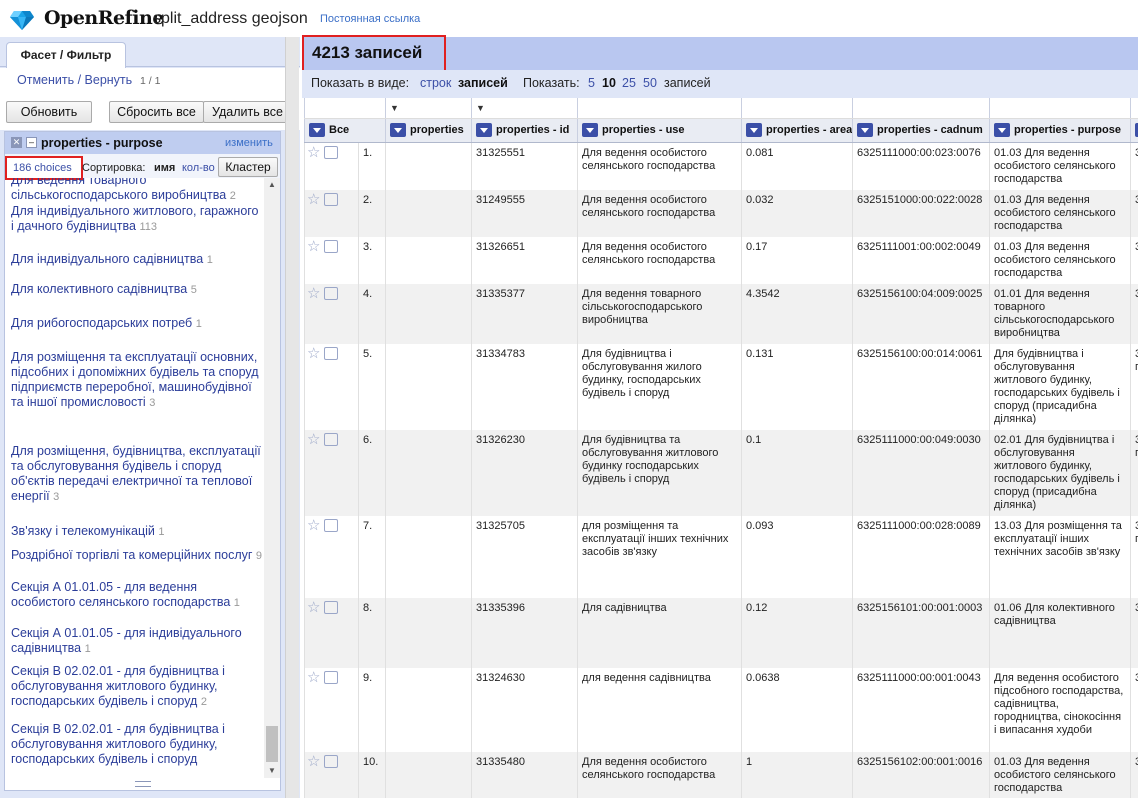 The height and width of the screenshot is (798, 1138). Describe the element at coordinates (248, 167) in the screenshot. I see `cluster-button: Кластер` at that location.